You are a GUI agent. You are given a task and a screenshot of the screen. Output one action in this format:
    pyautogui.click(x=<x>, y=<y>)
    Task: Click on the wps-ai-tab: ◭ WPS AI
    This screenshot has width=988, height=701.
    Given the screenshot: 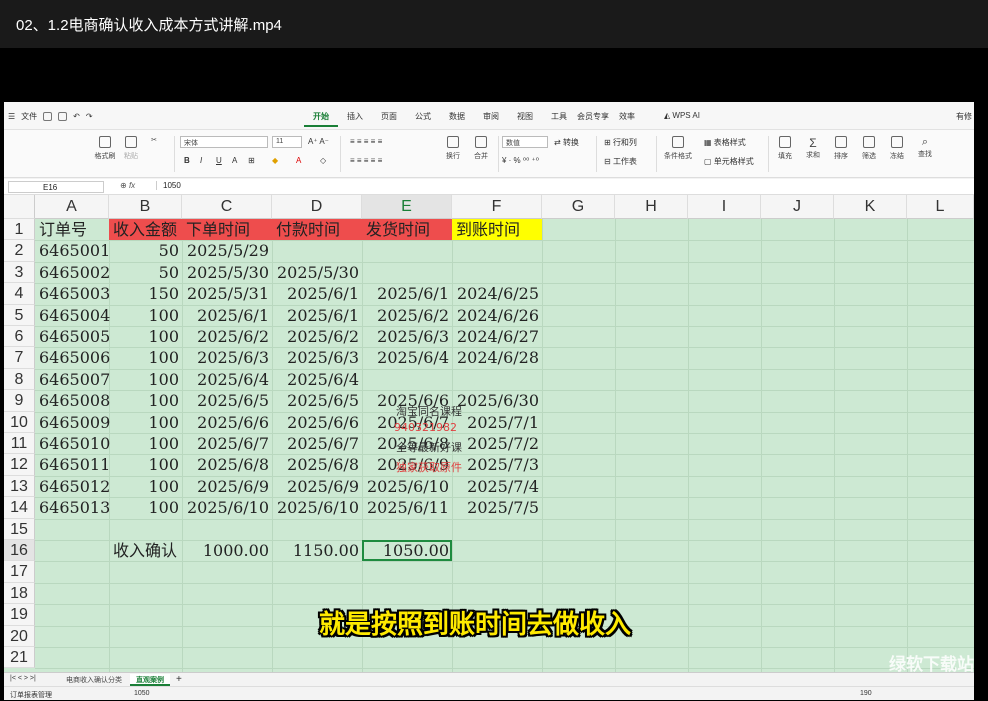 What is the action you would take?
    pyautogui.click(x=682, y=119)
    